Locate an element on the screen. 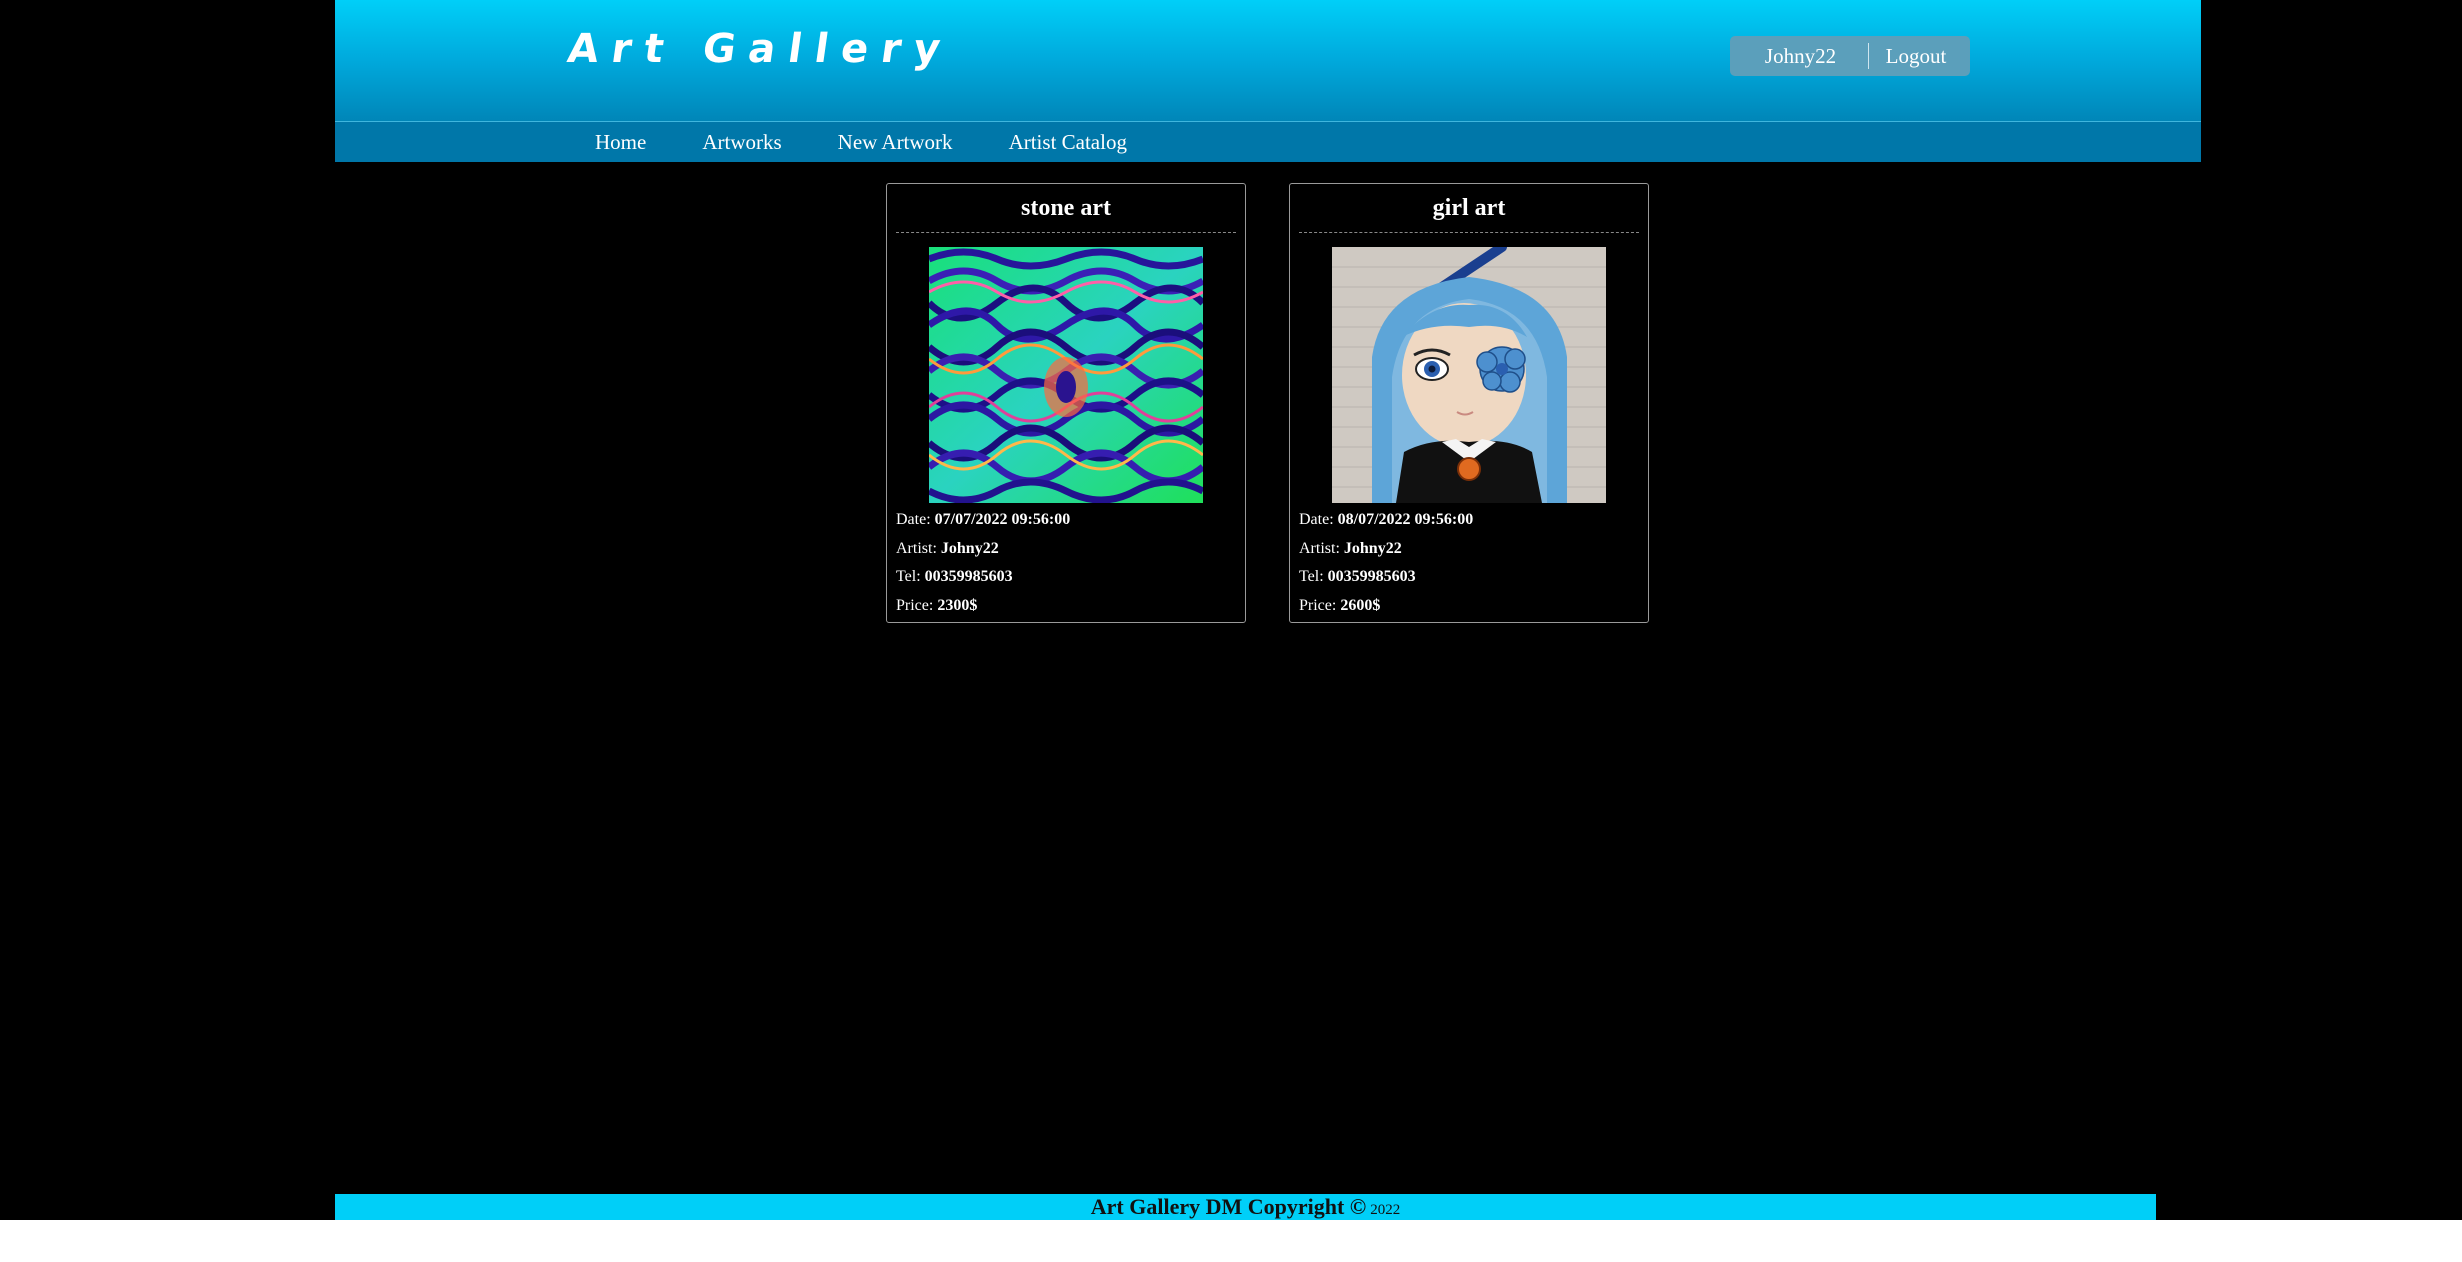 This screenshot has height=1262, width=2462. artwork-image-girl-art is located at coordinates (1469, 375).